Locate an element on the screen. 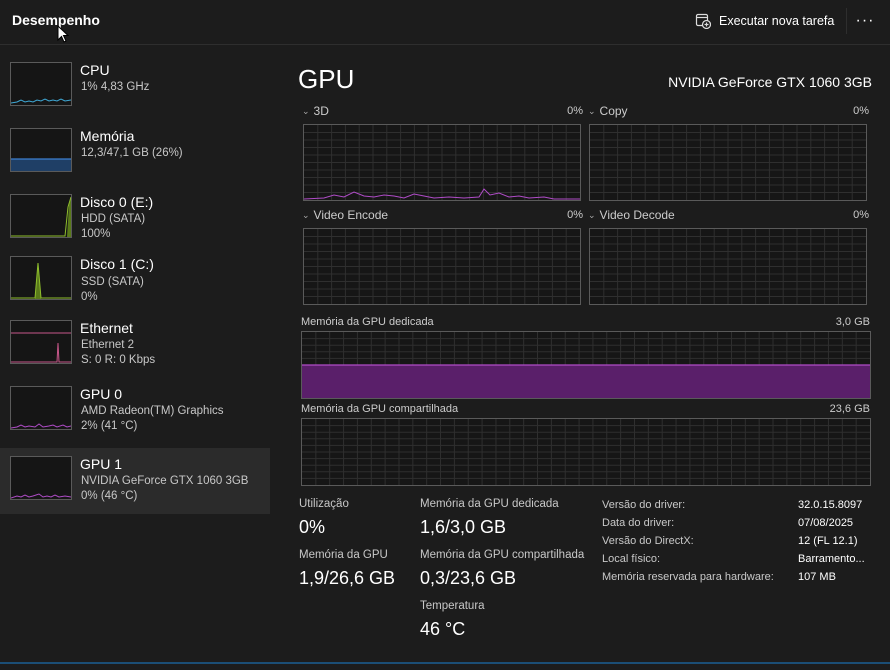 This screenshot has height=670, width=890. reserved-memory-value: 107 MB is located at coordinates (817, 577).